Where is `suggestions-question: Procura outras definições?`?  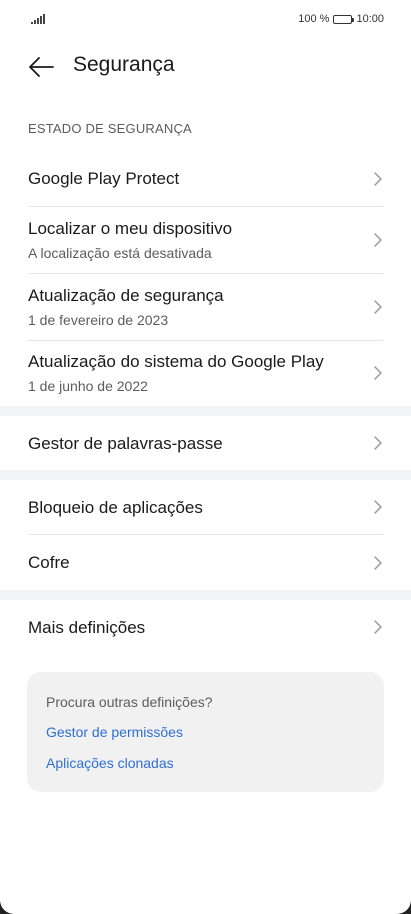
suggestions-question: Procura outras definições? is located at coordinates (129, 702).